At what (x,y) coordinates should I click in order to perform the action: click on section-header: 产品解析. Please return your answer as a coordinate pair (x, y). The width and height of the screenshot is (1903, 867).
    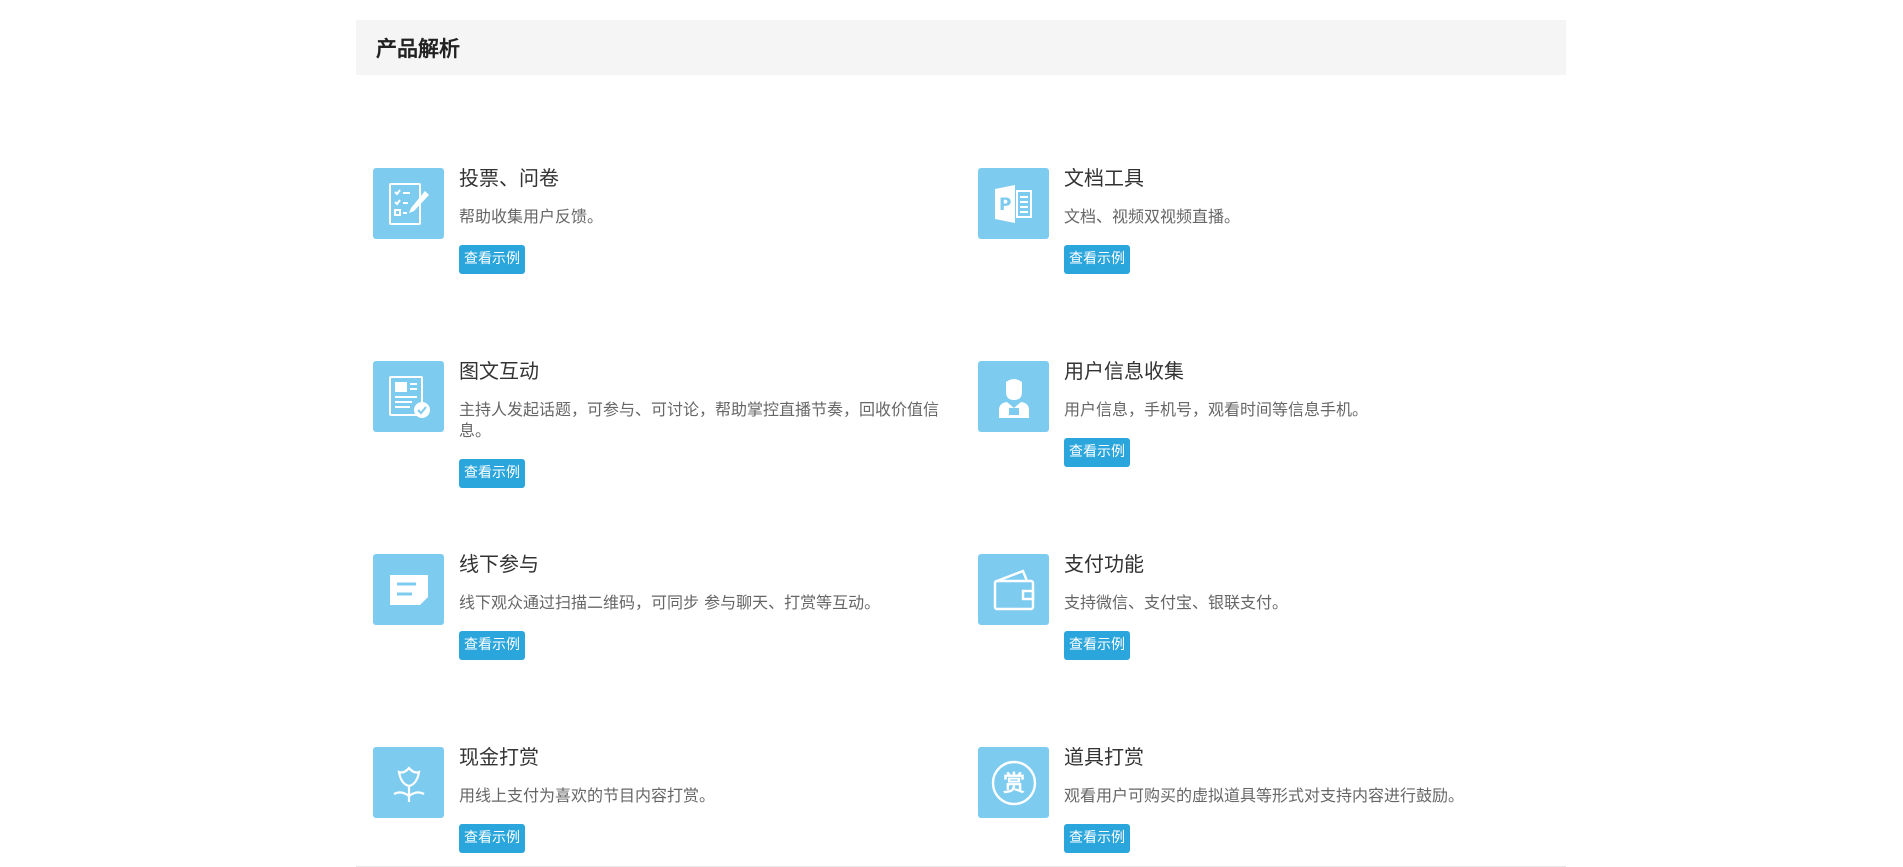
    Looking at the image, I should click on (961, 47).